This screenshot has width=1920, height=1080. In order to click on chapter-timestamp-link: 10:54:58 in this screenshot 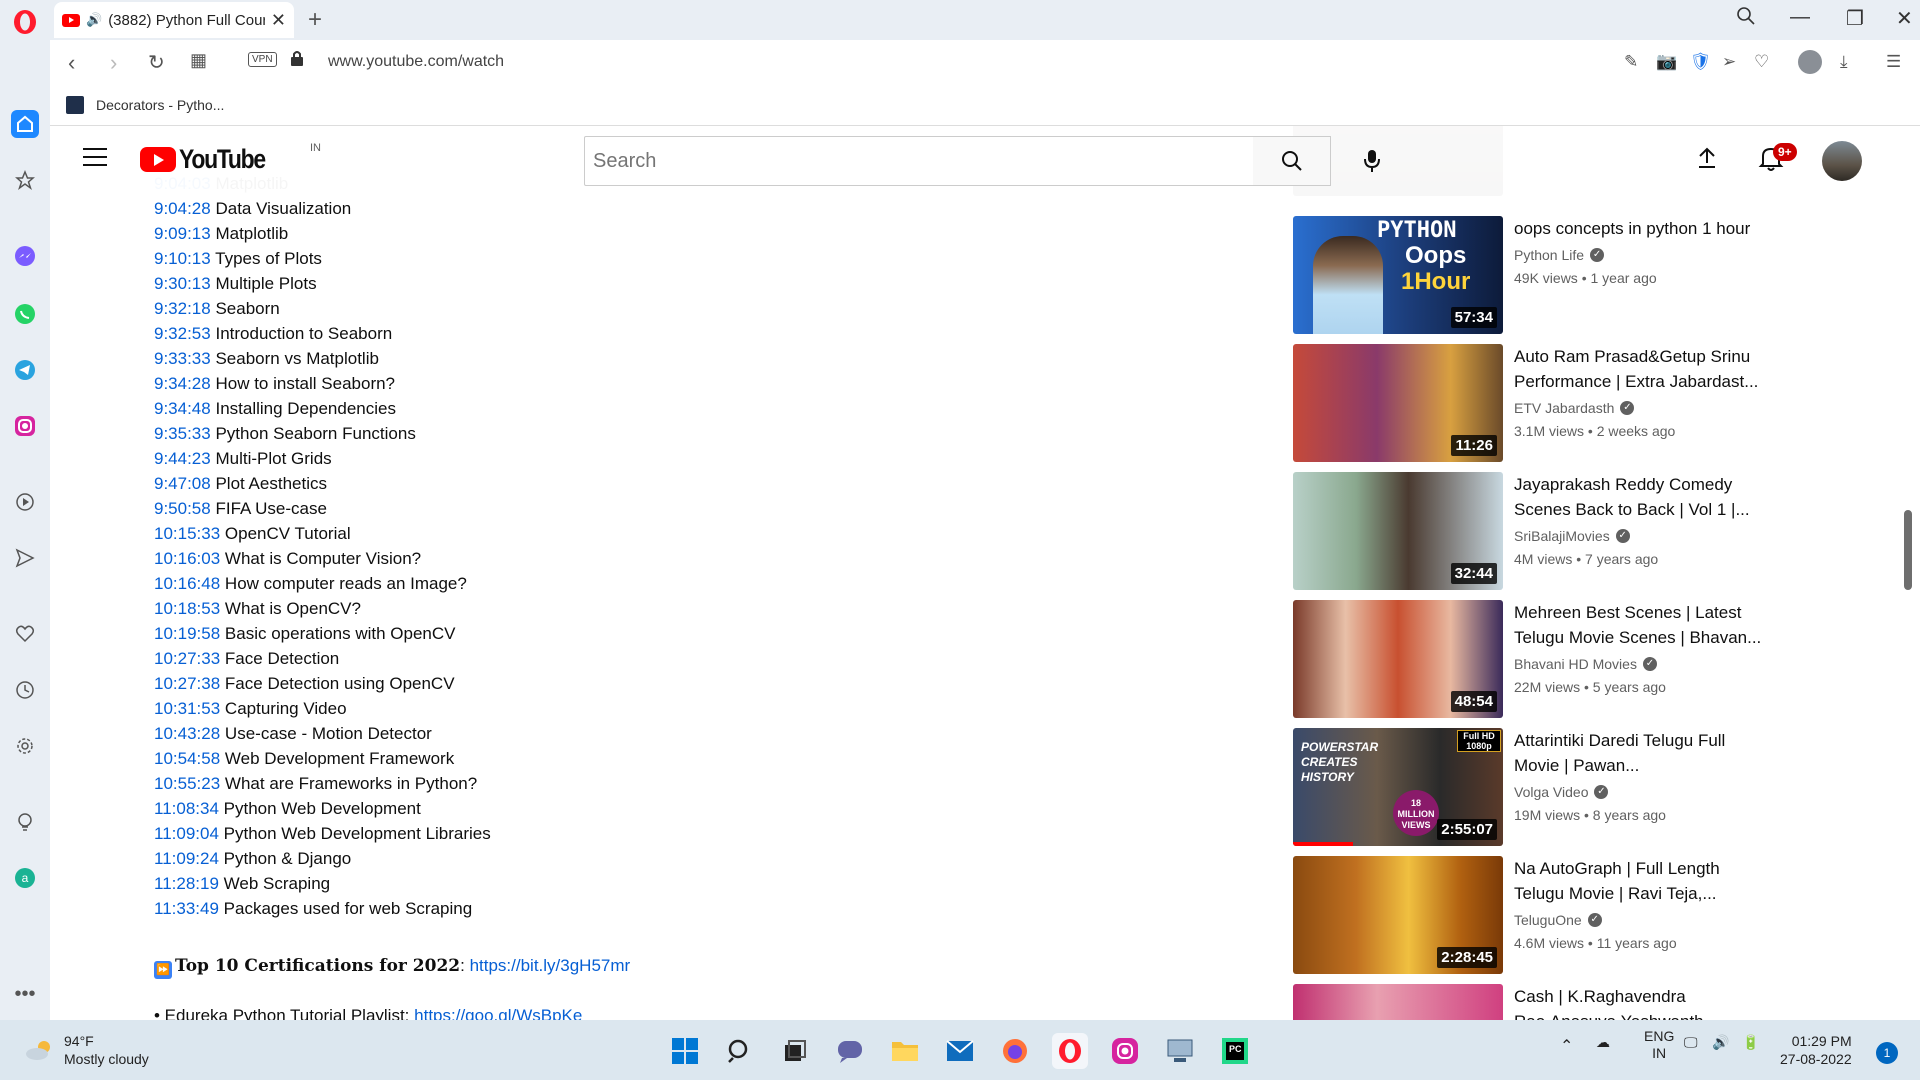, I will do `click(187, 758)`.